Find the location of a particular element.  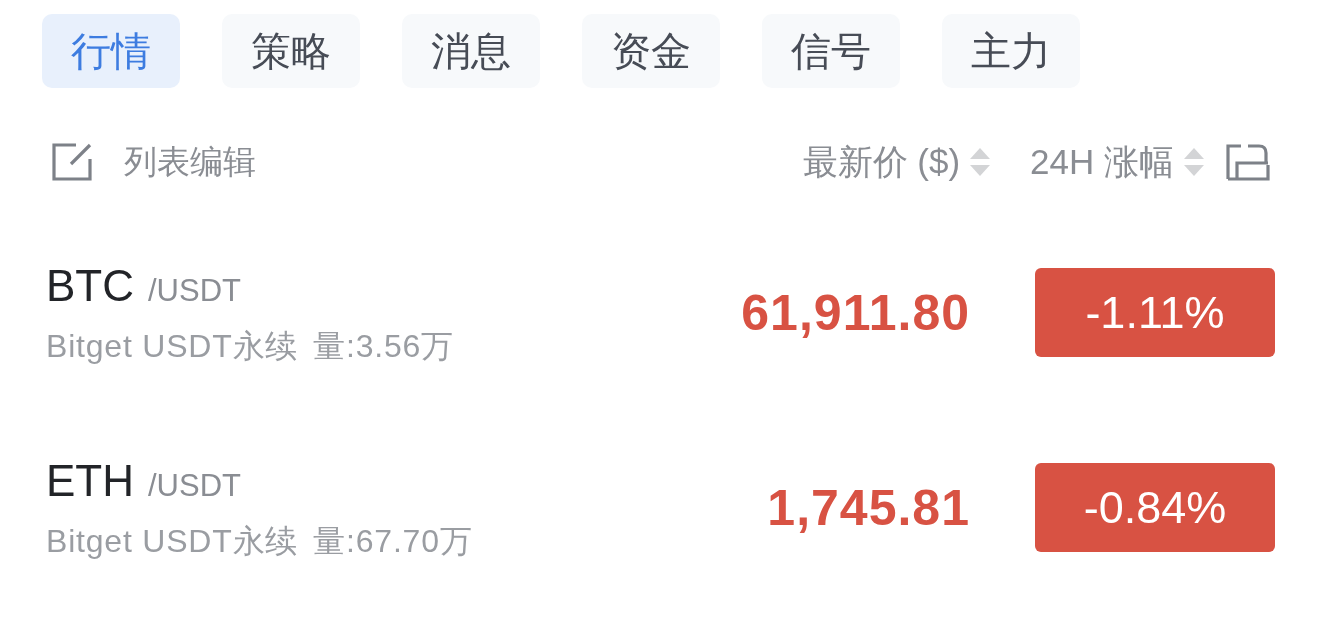

edit-icon is located at coordinates (72, 162).